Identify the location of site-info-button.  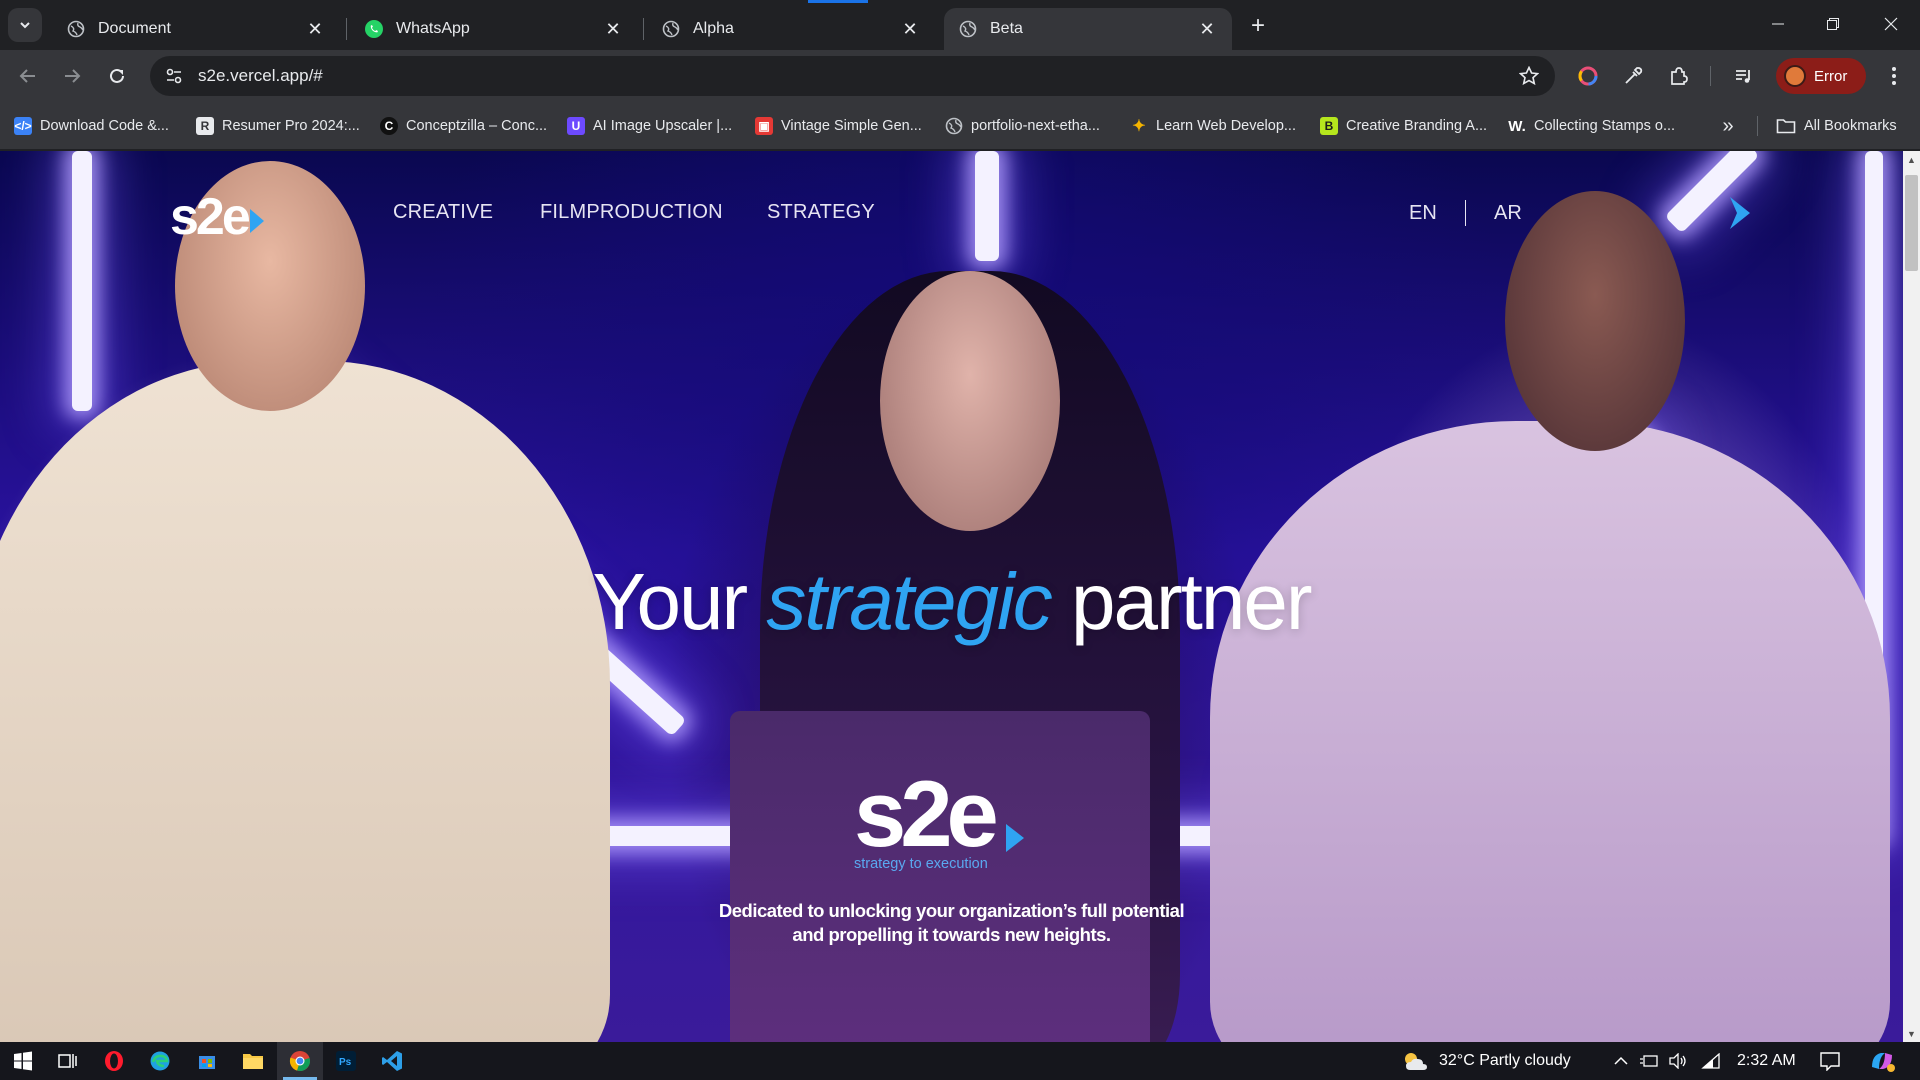
(174, 76).